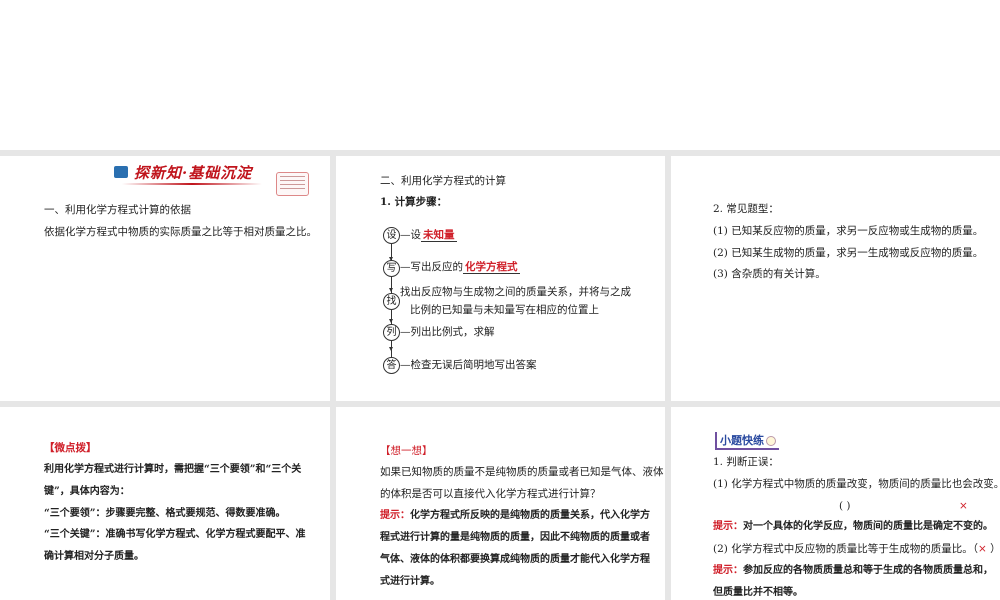 The width and height of the screenshot is (1000, 600). Describe the element at coordinates (856, 549) in the screenshot. I see `question-2: (2) 化学方程式中反应物的质量比等于生成物的质量比。（× ）` at that location.